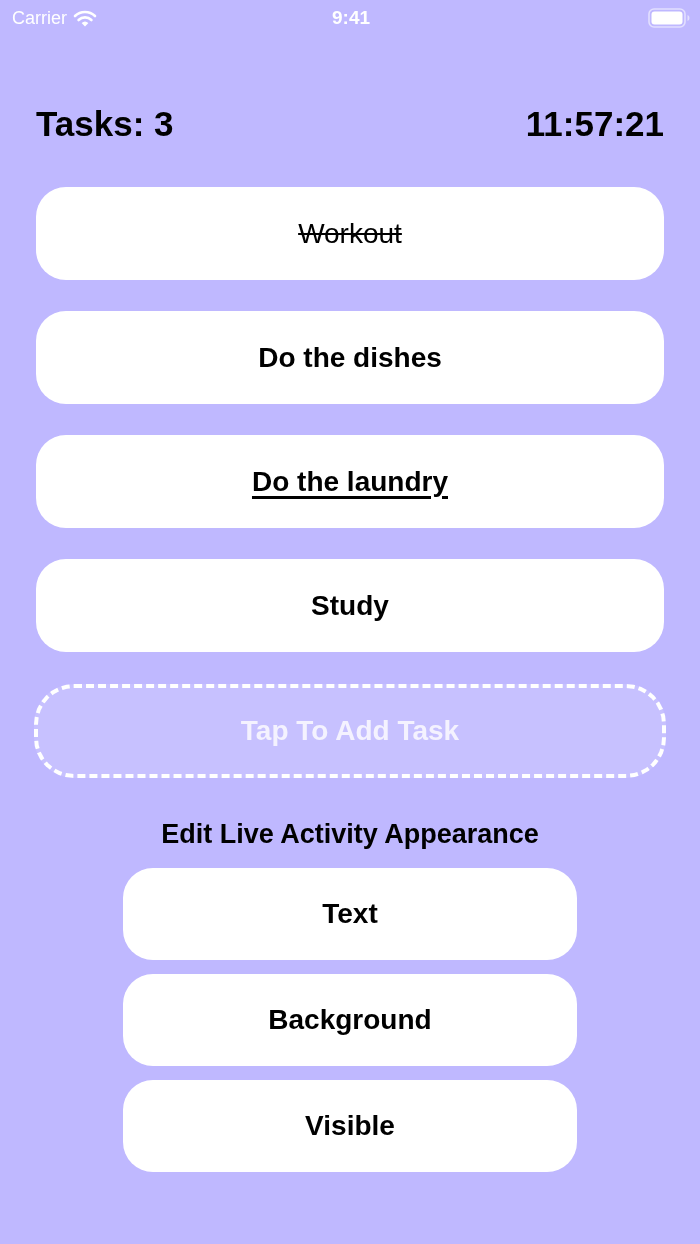 Image resolution: width=700 pixels, height=1244 pixels. What do you see at coordinates (351, 18) in the screenshot?
I see `status-time: 9:41` at bounding box center [351, 18].